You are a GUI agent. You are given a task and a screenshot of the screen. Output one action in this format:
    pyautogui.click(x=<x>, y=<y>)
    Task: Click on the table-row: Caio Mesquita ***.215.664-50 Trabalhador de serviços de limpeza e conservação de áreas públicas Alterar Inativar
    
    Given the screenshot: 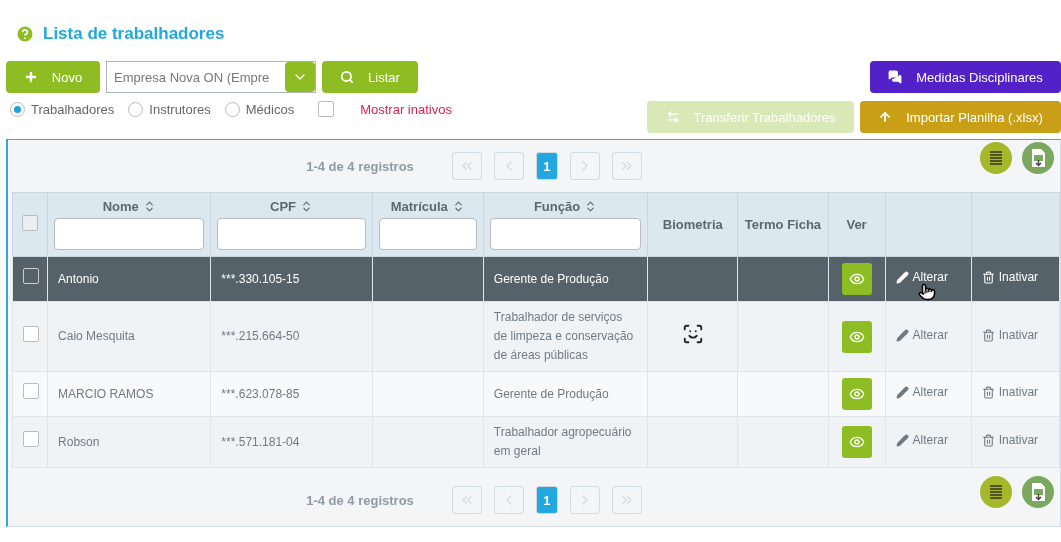 What is the action you would take?
    pyautogui.click(x=536, y=336)
    